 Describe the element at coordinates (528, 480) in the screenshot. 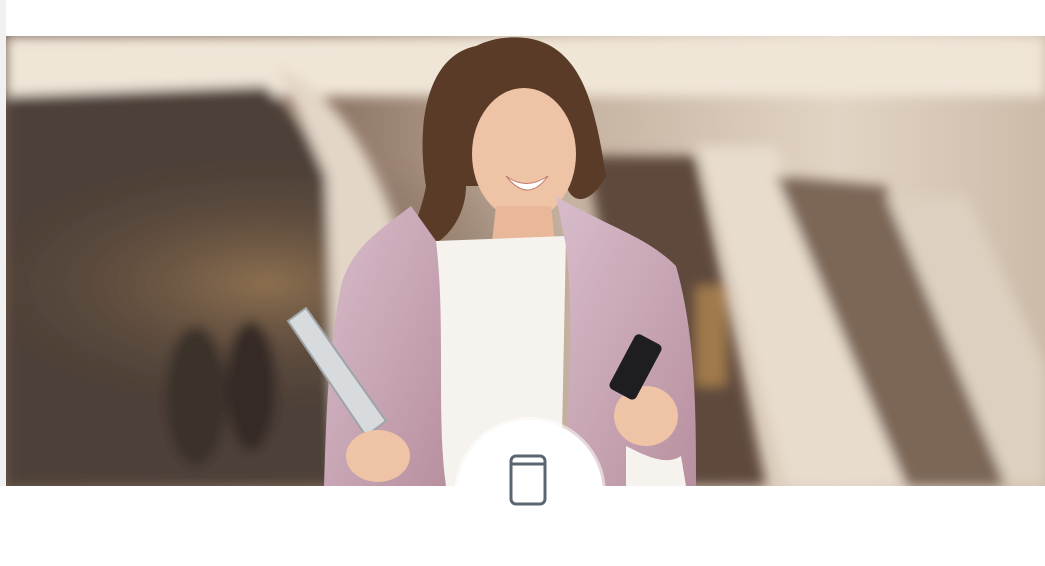

I see `smartphone-icon` at that location.